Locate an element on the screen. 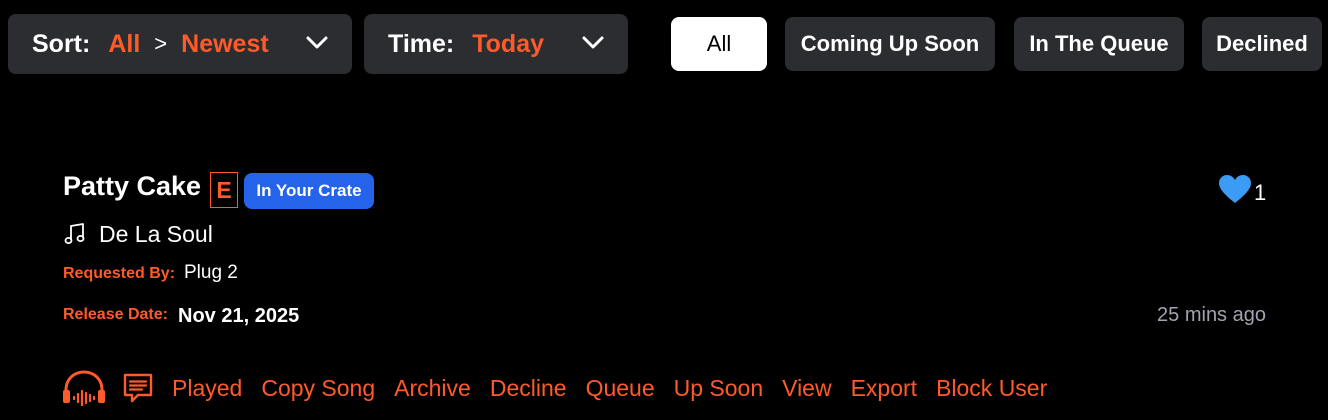 The image size is (1328, 420). decline-action: Decline is located at coordinates (528, 388).